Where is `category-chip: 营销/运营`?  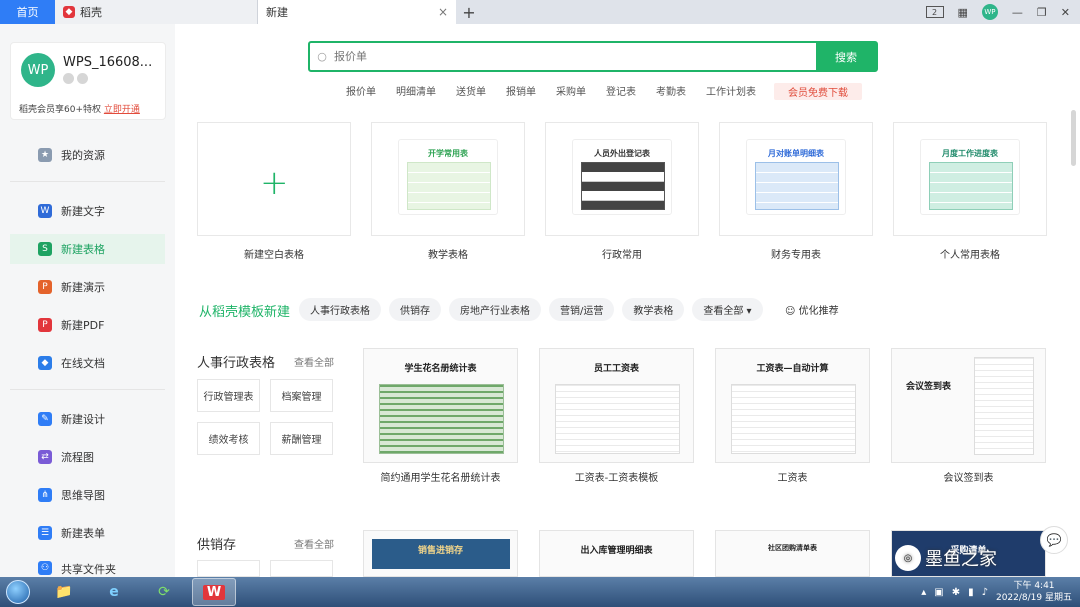
category-chip: 营销/运营 is located at coordinates (582, 309).